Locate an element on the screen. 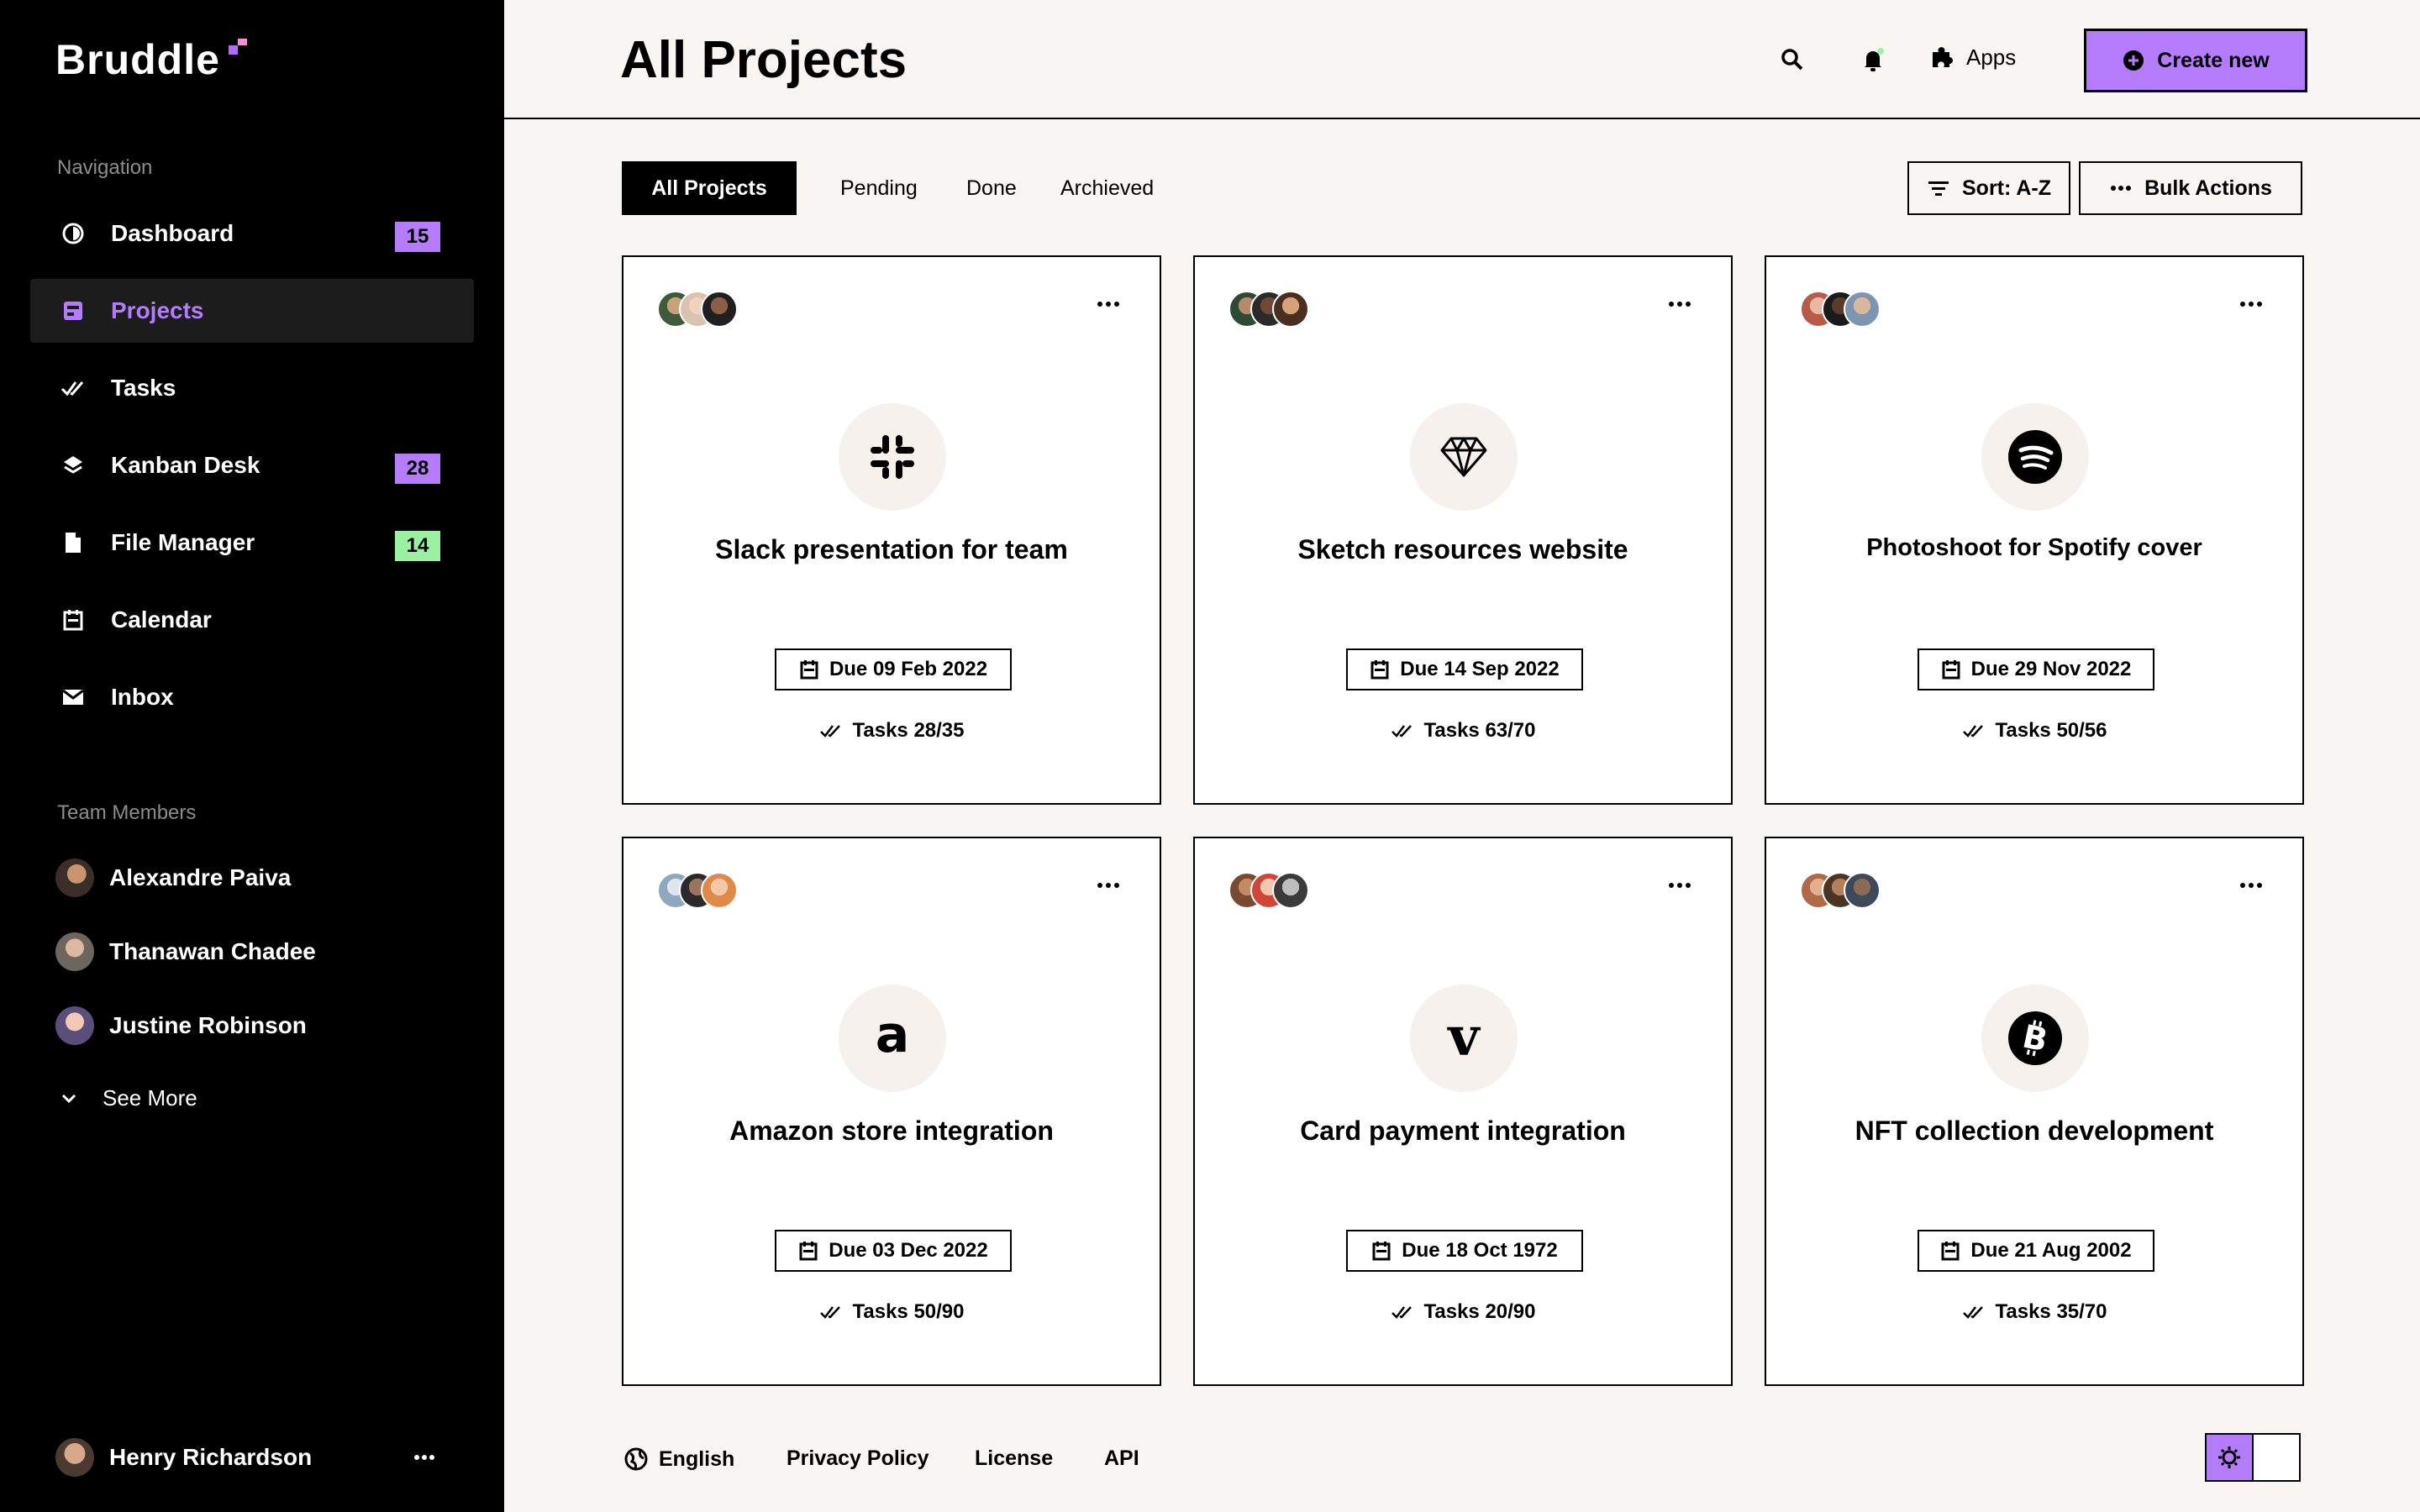 This screenshot has width=2420, height=1512. sidebar-item-inbox: Inbox is located at coordinates (252, 697).